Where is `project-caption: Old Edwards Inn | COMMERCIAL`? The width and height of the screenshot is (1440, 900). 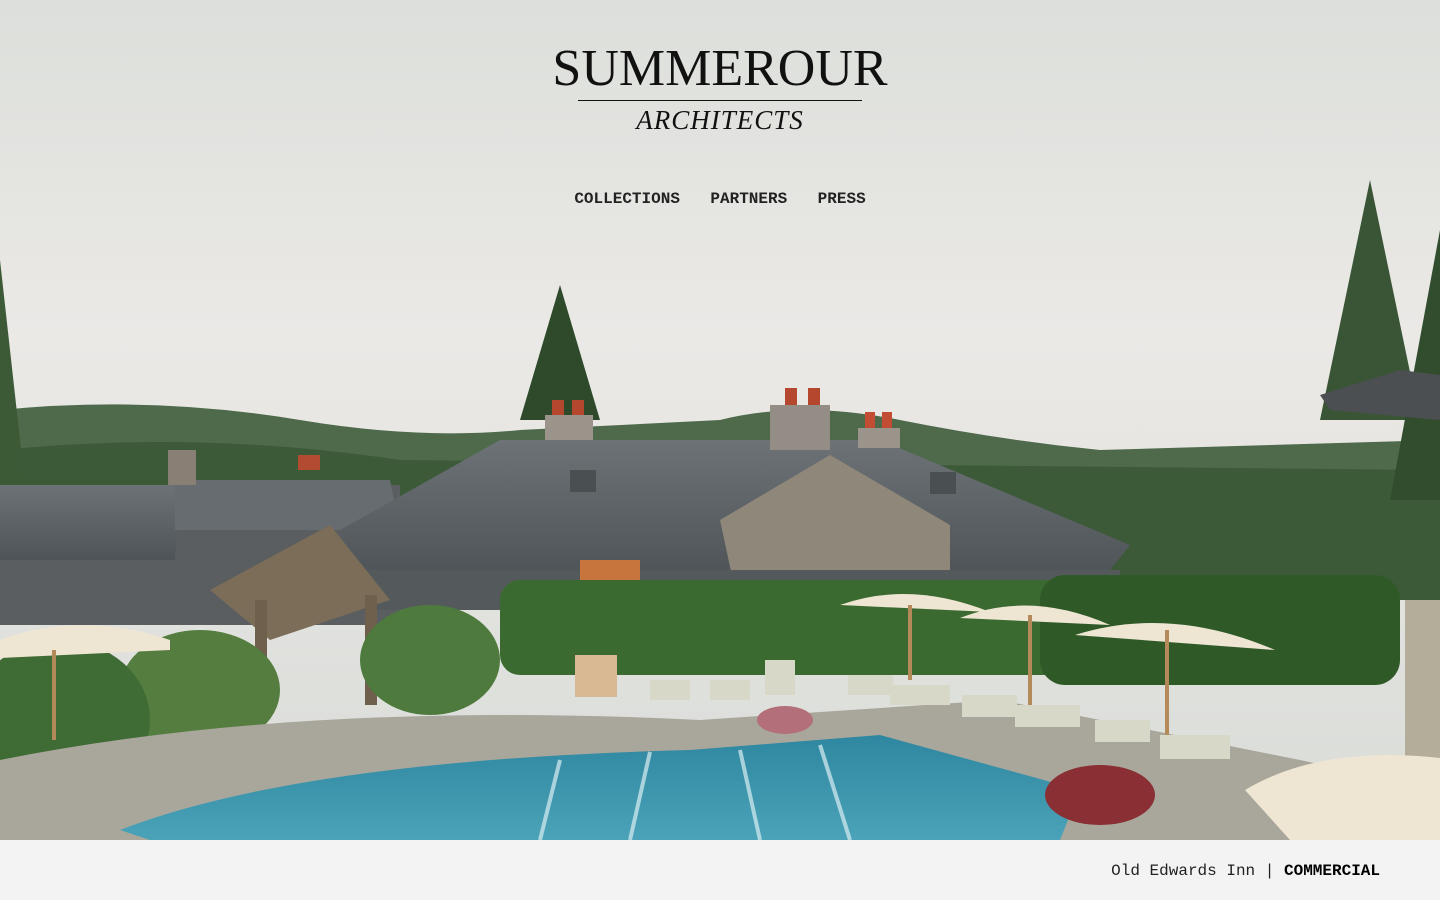
project-caption: Old Edwards Inn | COMMERCIAL is located at coordinates (1245, 871).